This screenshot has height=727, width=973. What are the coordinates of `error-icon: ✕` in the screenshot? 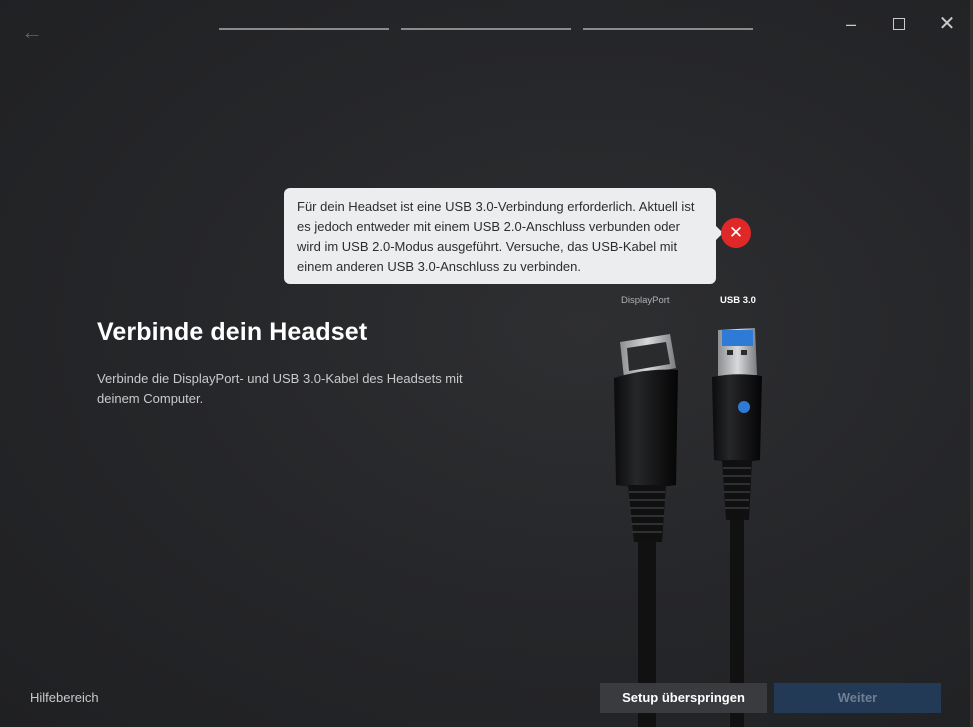 It's located at (736, 233).